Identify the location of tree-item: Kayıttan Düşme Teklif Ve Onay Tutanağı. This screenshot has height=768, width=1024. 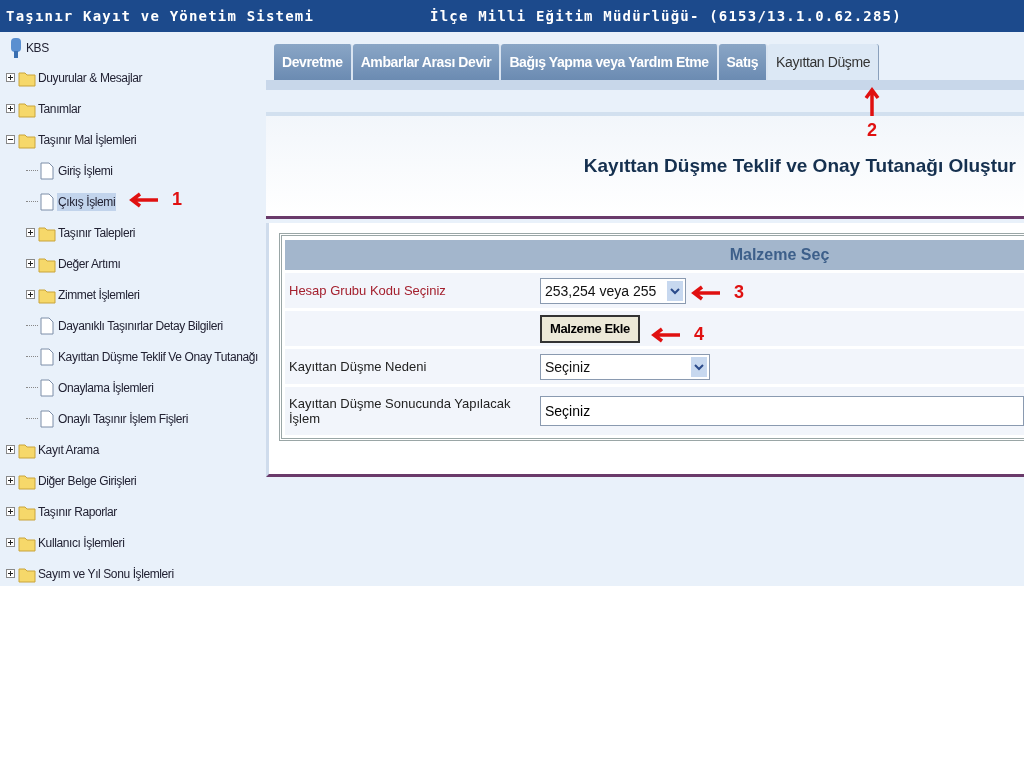
(158, 356).